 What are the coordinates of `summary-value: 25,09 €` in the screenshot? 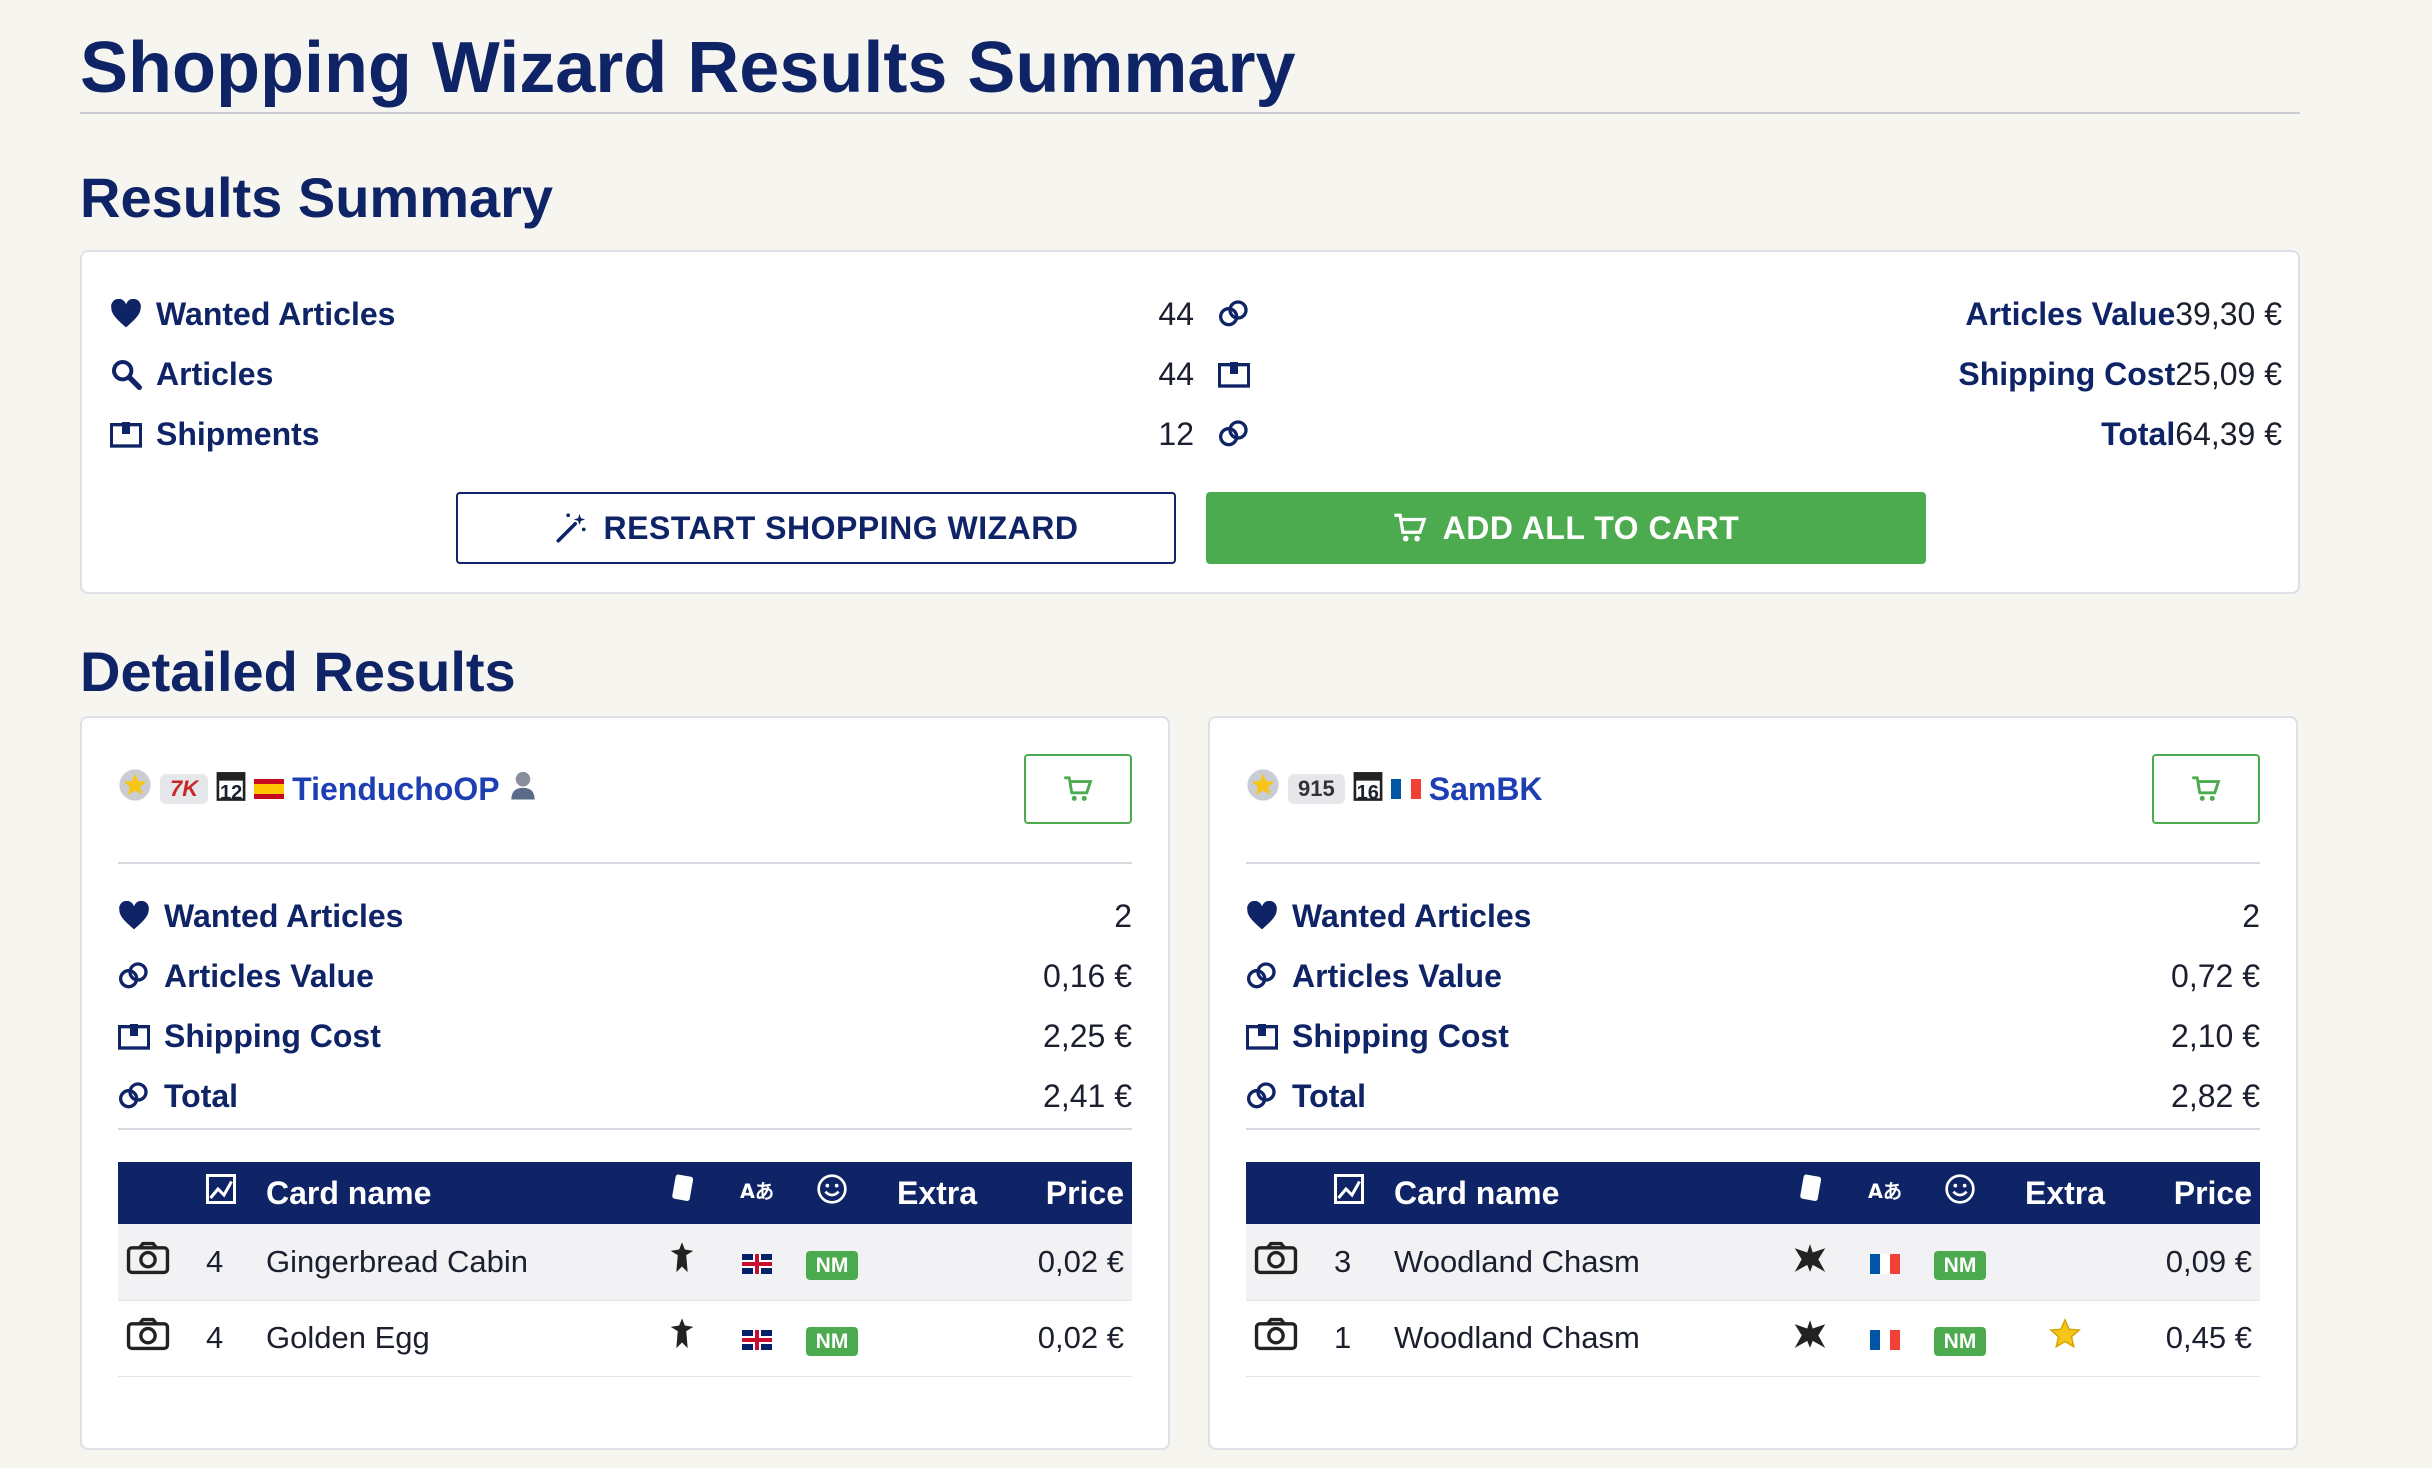 It's located at (2228, 373).